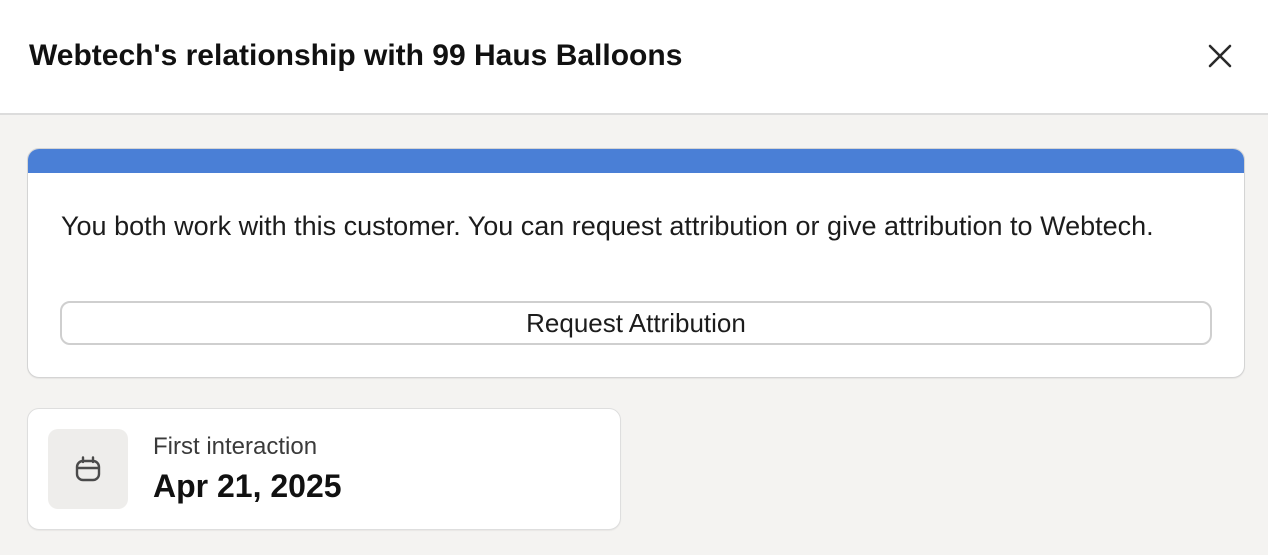 Image resolution: width=1268 pixels, height=555 pixels. I want to click on first-interaction-card: First interaction Apr 21, 2025, so click(324, 469).